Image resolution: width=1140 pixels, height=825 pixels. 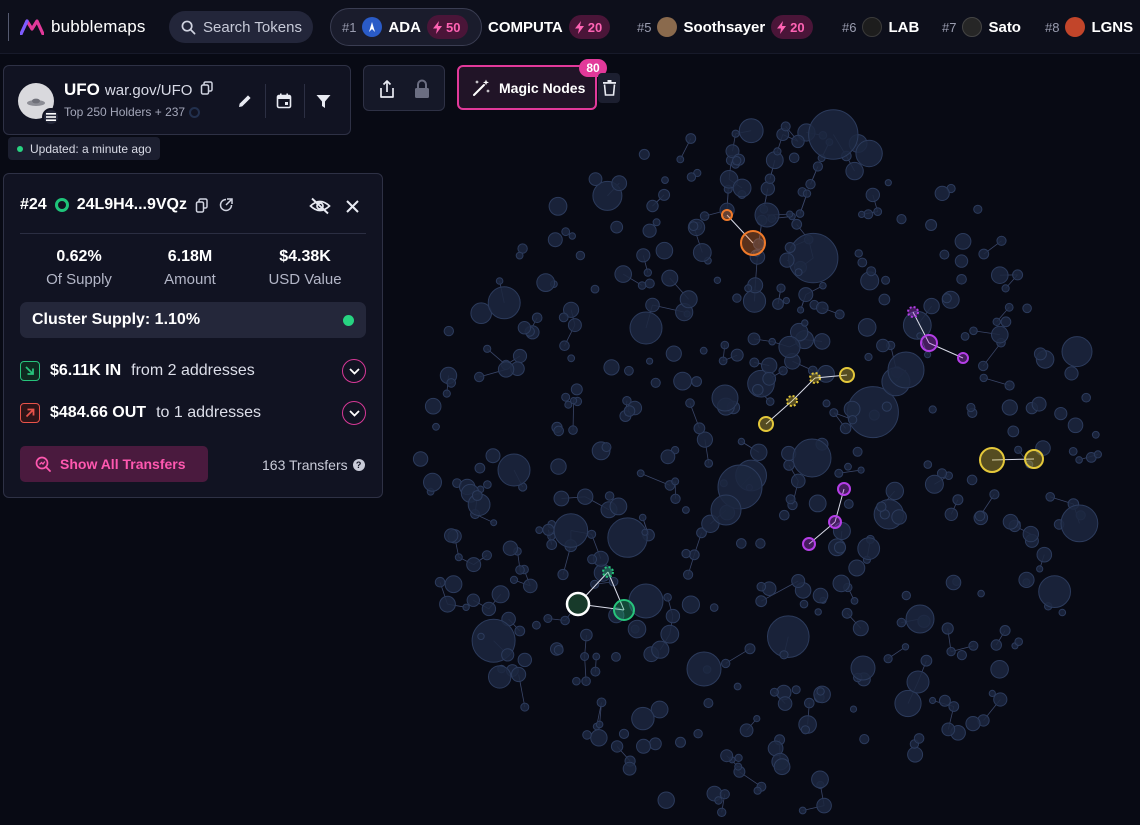 I want to click on share-button, so click(x=387, y=89).